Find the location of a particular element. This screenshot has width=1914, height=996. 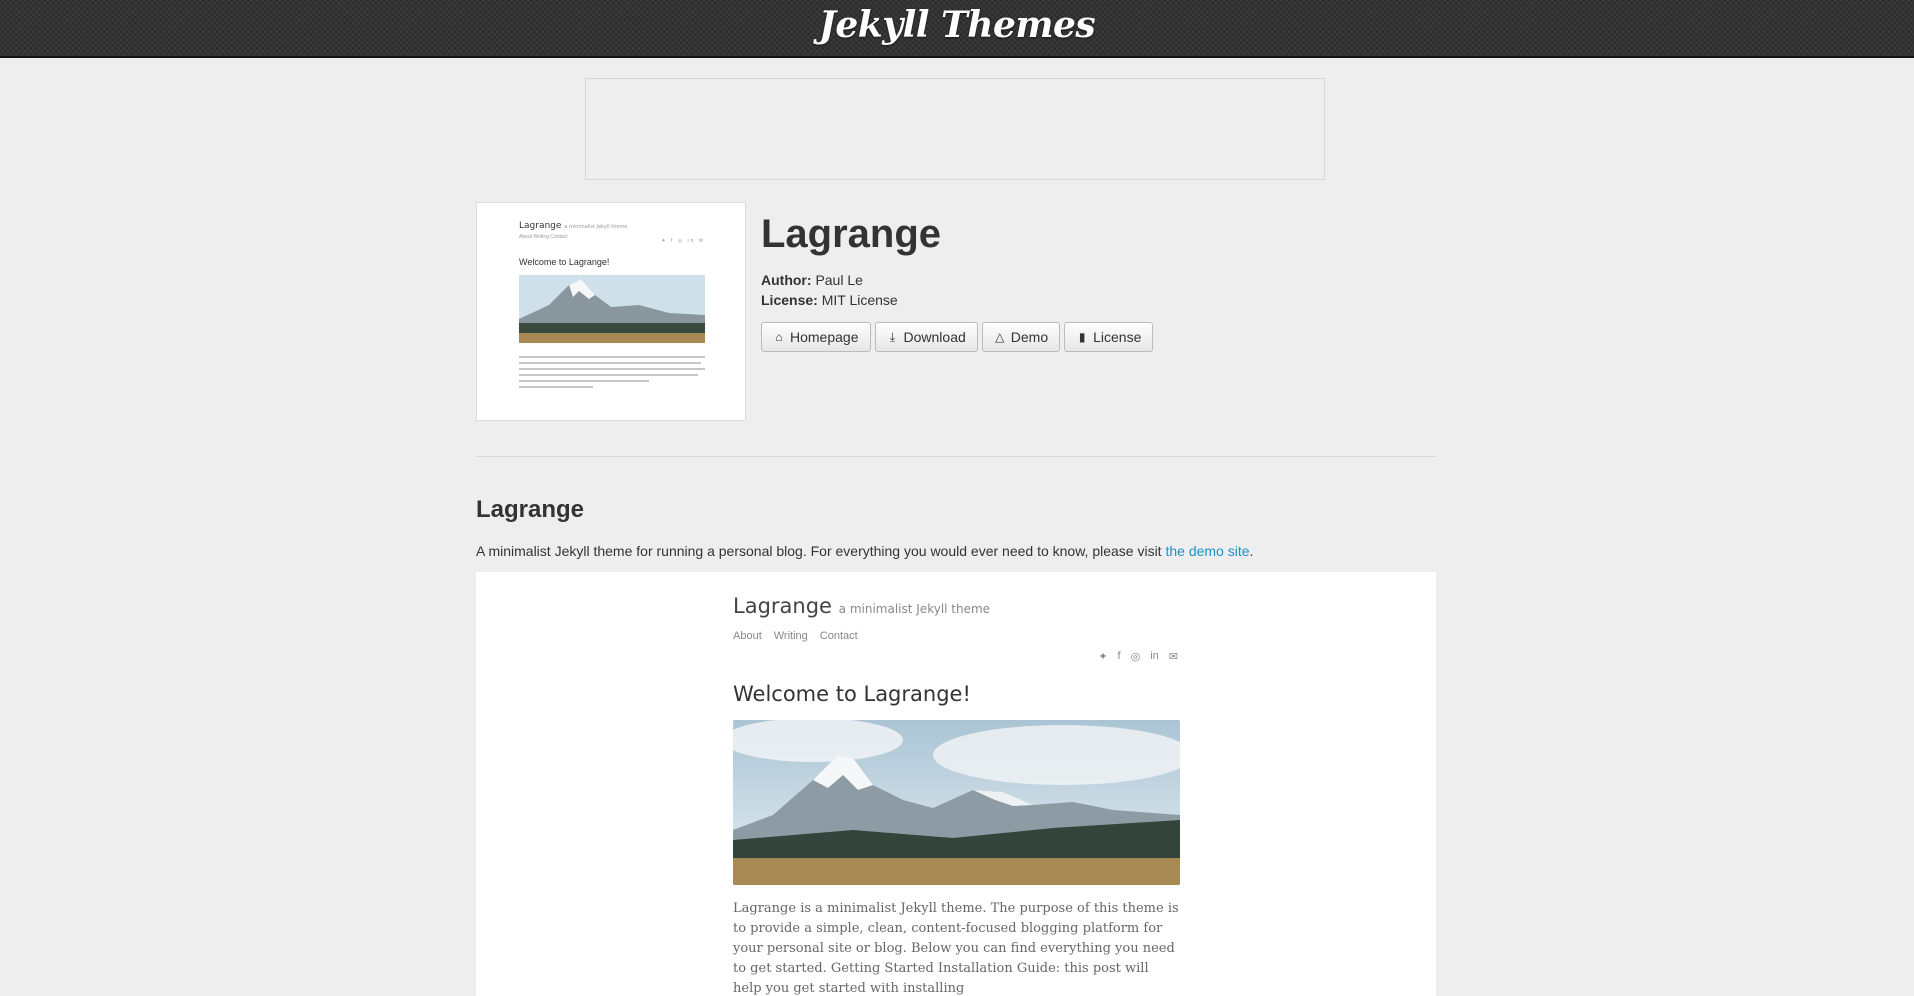

author-label: Author: is located at coordinates (786, 280).